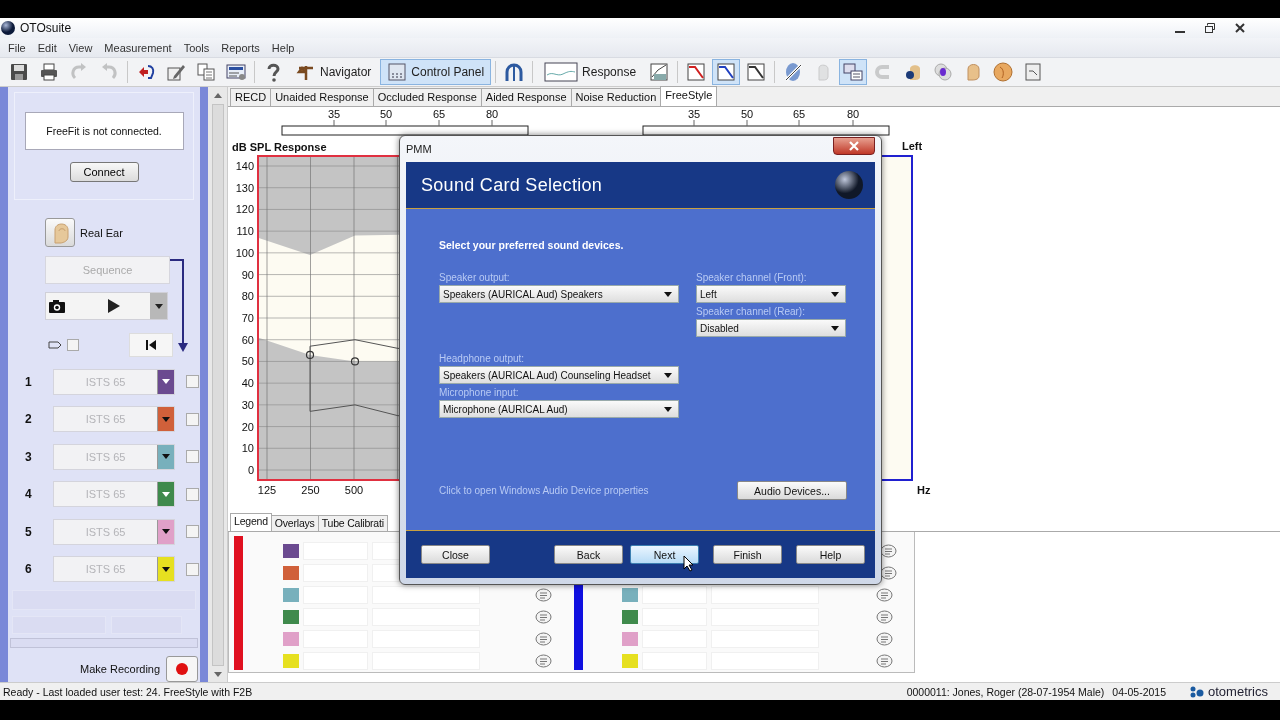 The height and width of the screenshot is (720, 1280). I want to click on tab: Unaided Response, so click(322, 97).